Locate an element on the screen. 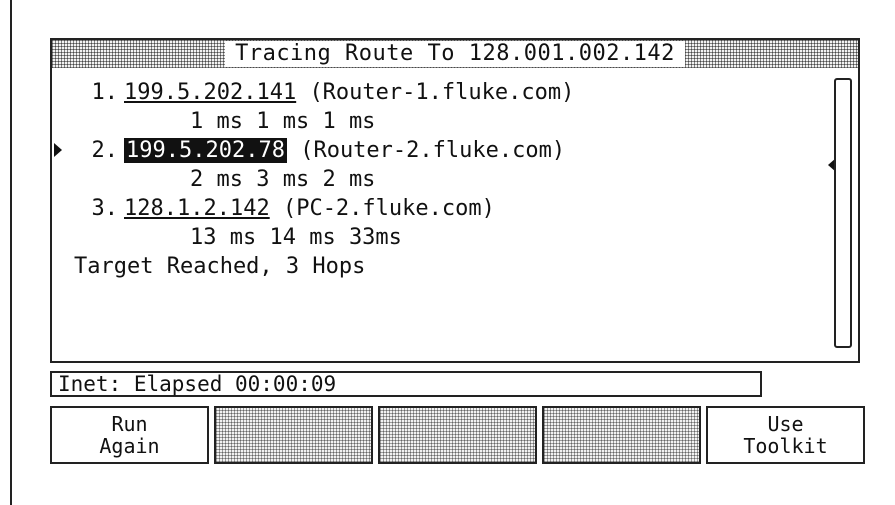 Image resolution: width=895 pixels, height=505 pixels. softkey-4-blank is located at coordinates (621, 435).